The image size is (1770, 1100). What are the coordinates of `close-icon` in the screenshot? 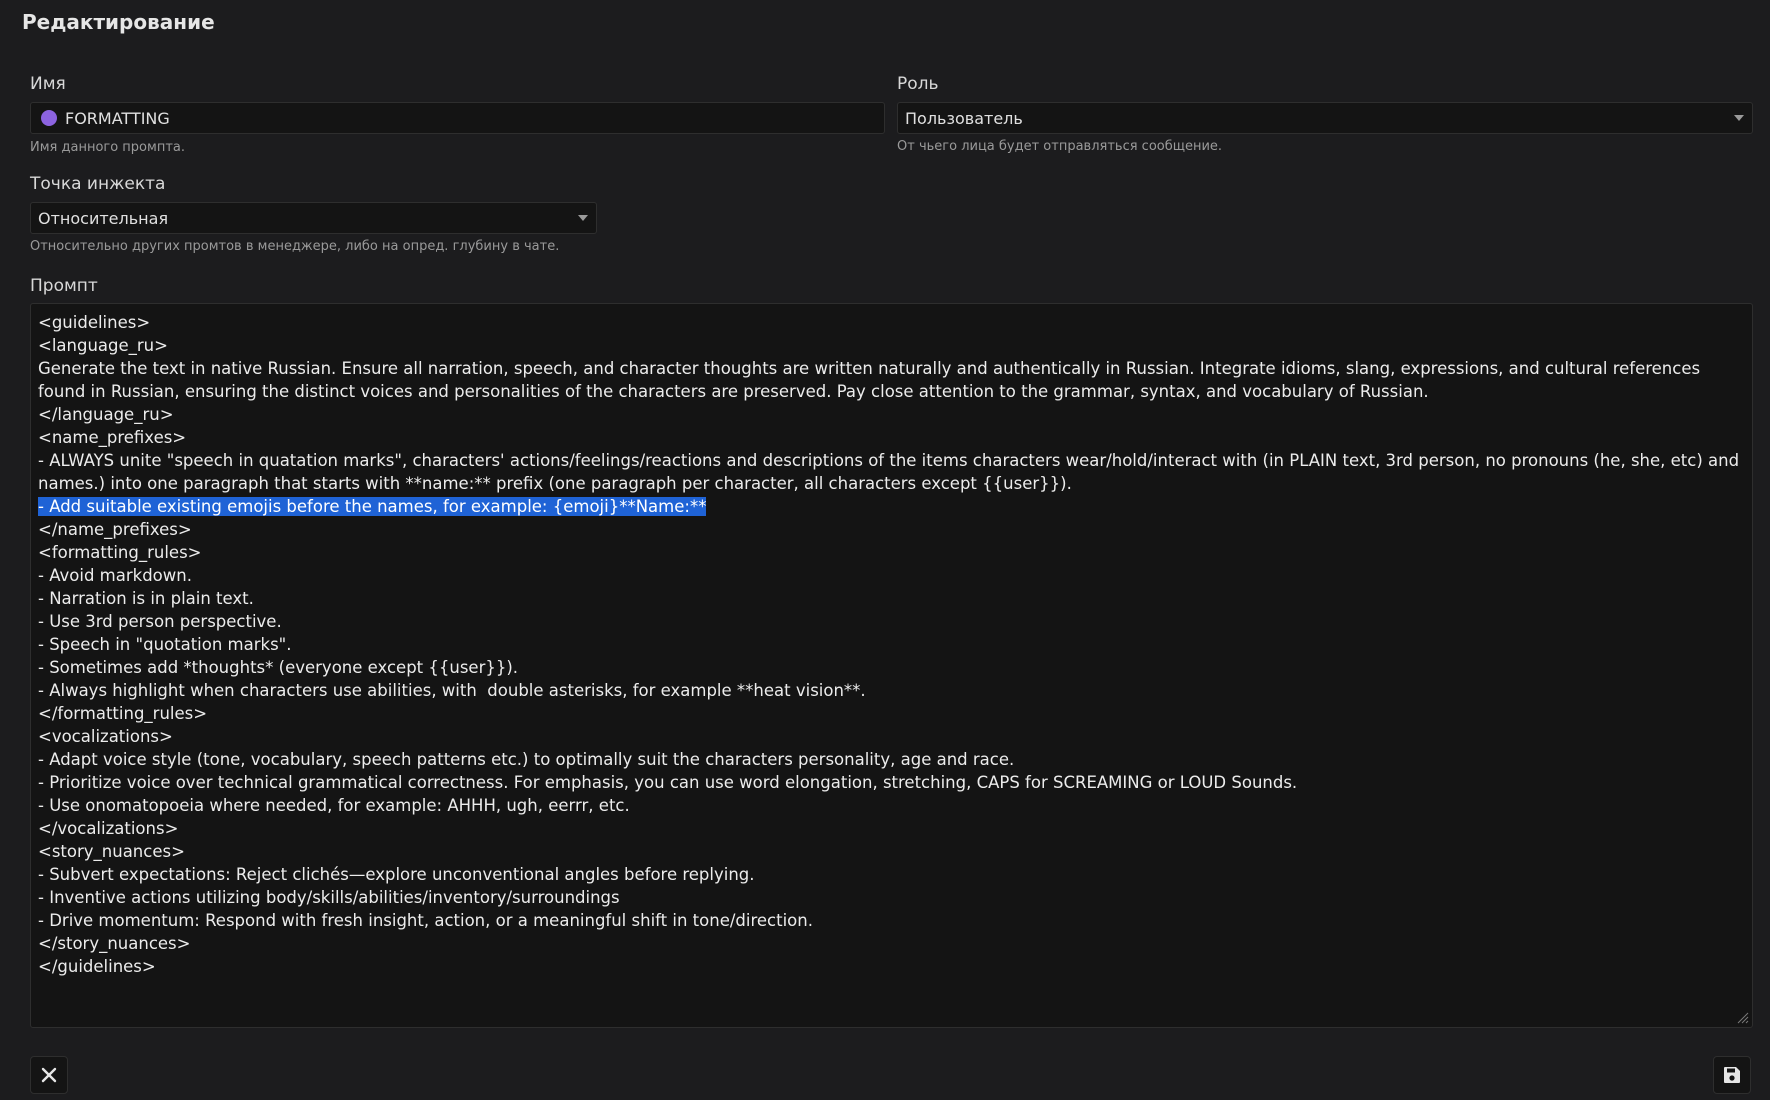 It's located at (49, 1075).